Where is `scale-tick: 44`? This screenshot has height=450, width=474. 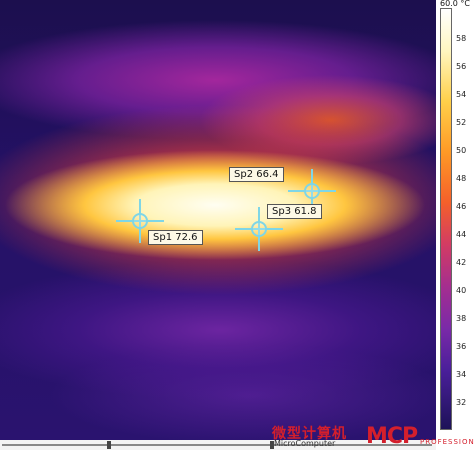 scale-tick: 44 is located at coordinates (461, 234).